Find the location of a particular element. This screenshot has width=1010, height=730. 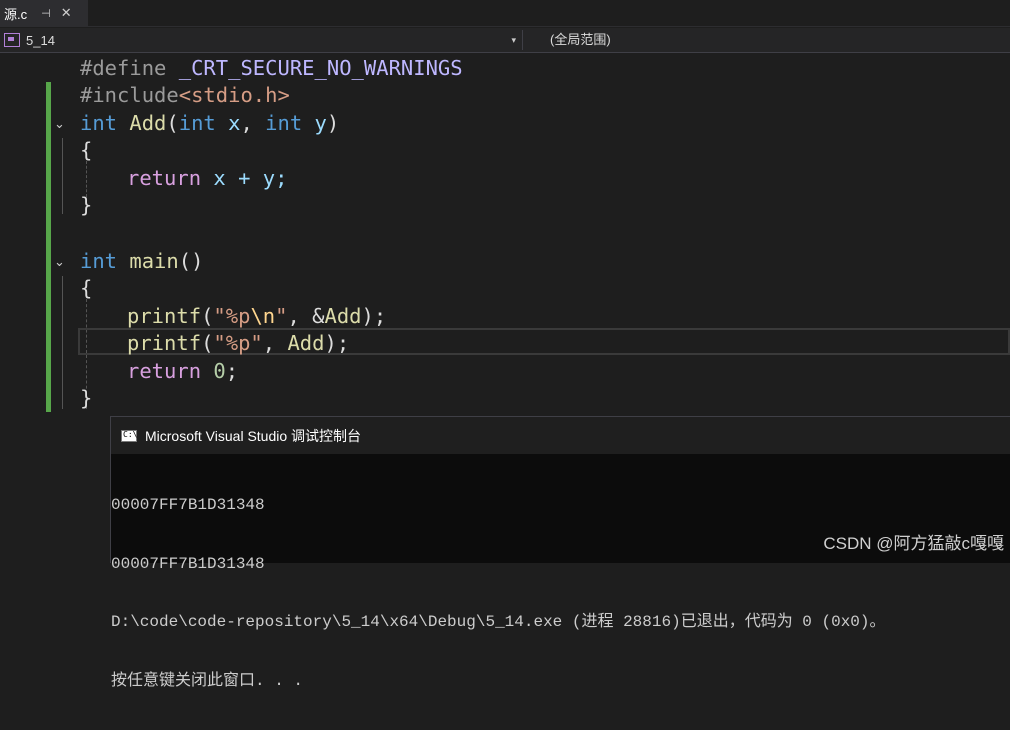

tab-label: 源.c is located at coordinates (16, 14).